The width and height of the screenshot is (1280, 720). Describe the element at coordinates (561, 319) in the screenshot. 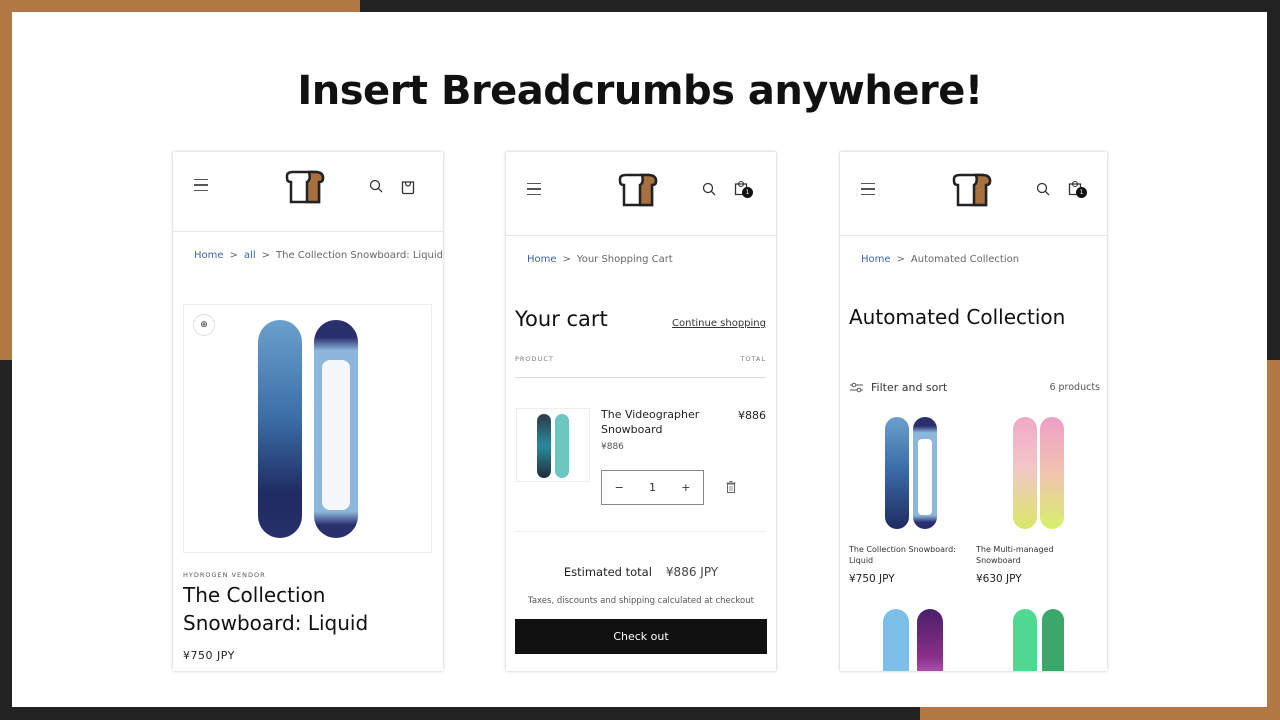

I see `cart-title: Your cart` at that location.